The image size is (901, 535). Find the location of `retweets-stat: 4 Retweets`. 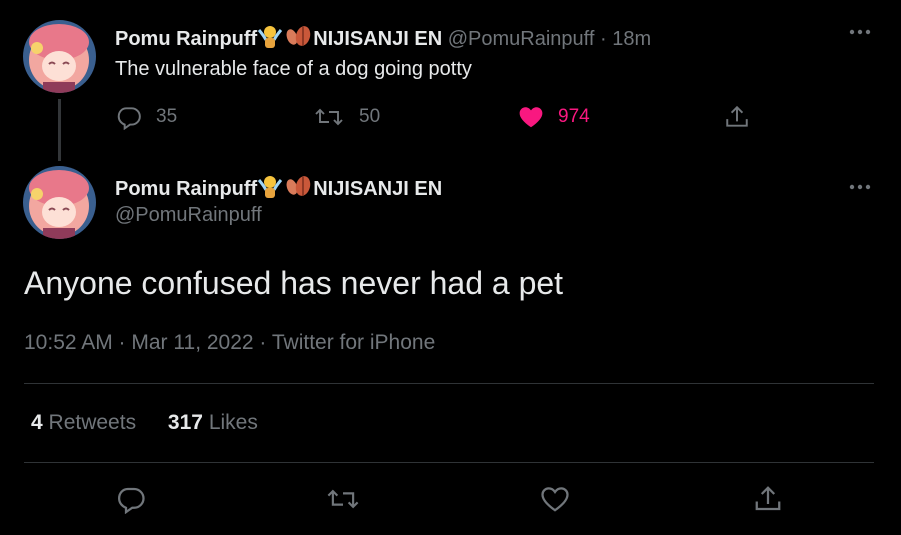

retweets-stat: 4 Retweets is located at coordinates (83, 422).